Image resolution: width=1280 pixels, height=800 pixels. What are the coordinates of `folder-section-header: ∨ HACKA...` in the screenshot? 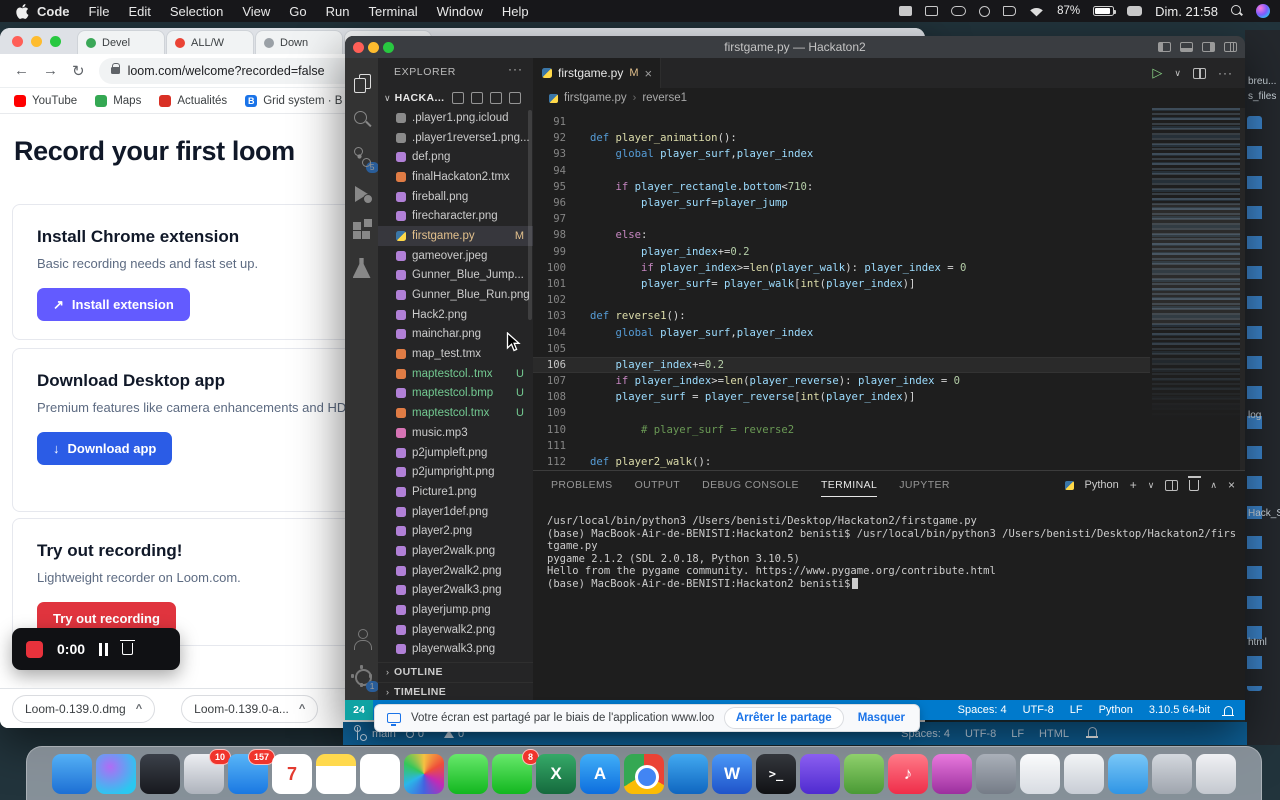 It's located at (455, 98).